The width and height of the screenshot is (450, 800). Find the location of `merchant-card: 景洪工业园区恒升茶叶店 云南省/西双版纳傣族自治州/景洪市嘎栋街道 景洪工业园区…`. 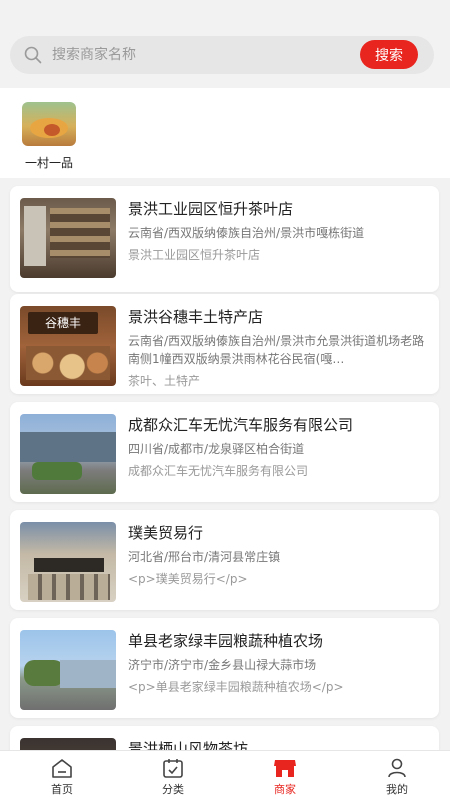

merchant-card: 景洪工业园区恒升茶叶店 云南省/西双版纳傣族自治州/景洪市嘎栋街道 景洪工业园区… is located at coordinates (224, 239).